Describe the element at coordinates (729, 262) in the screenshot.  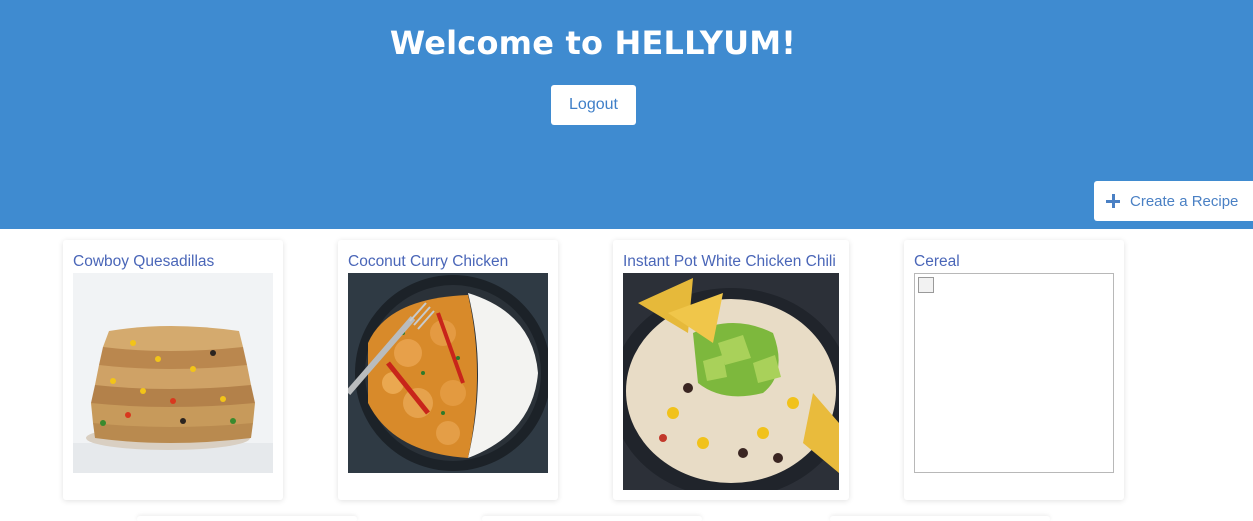
I see `recipe-title: Instant Pot White Chicken Chili` at that location.